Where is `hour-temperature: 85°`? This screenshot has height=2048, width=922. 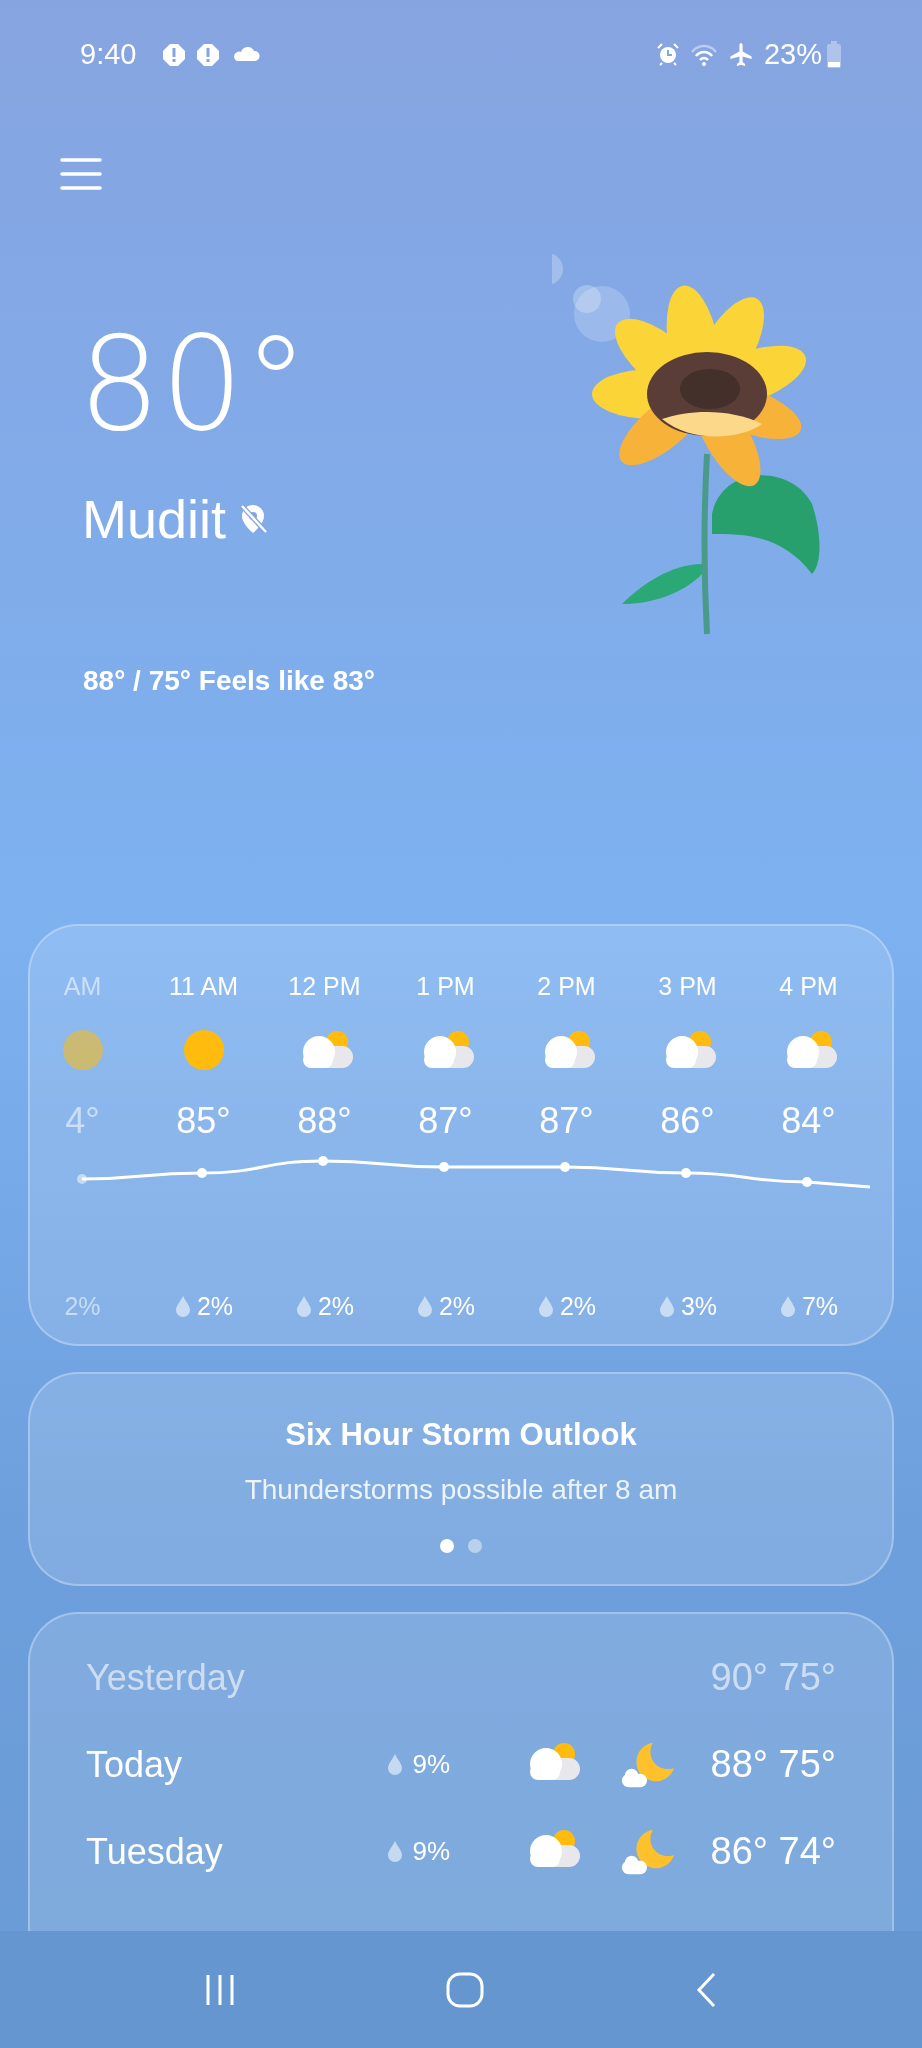
hour-temperature: 85° is located at coordinates (203, 1121).